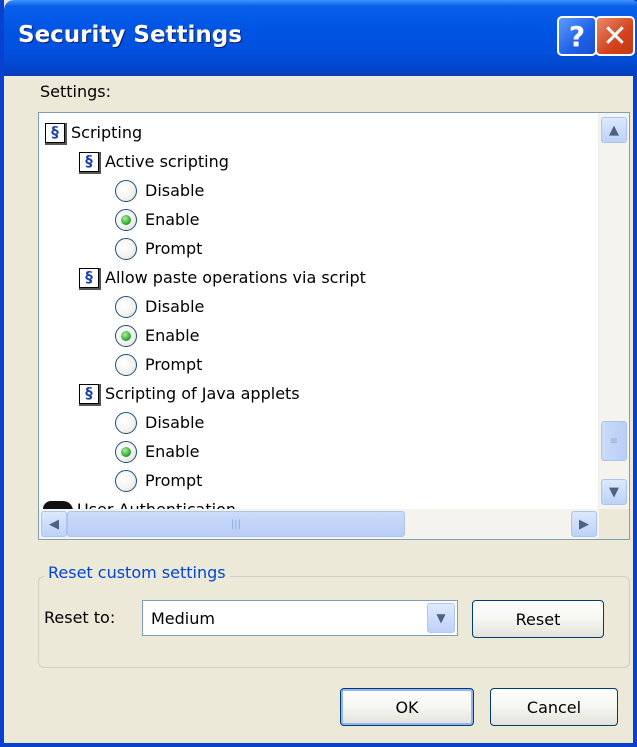 Image resolution: width=637 pixels, height=747 pixels. I want to click on reset-level-select: Medium ▼, so click(300, 618).